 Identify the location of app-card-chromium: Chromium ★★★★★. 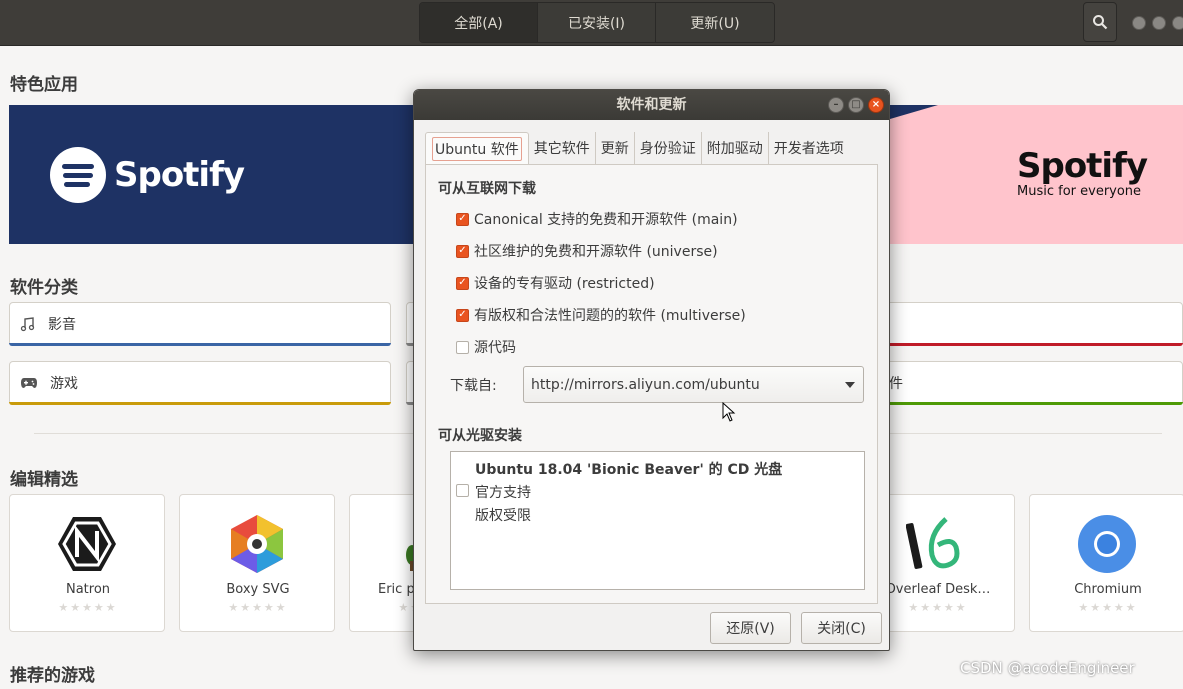
(1106, 563).